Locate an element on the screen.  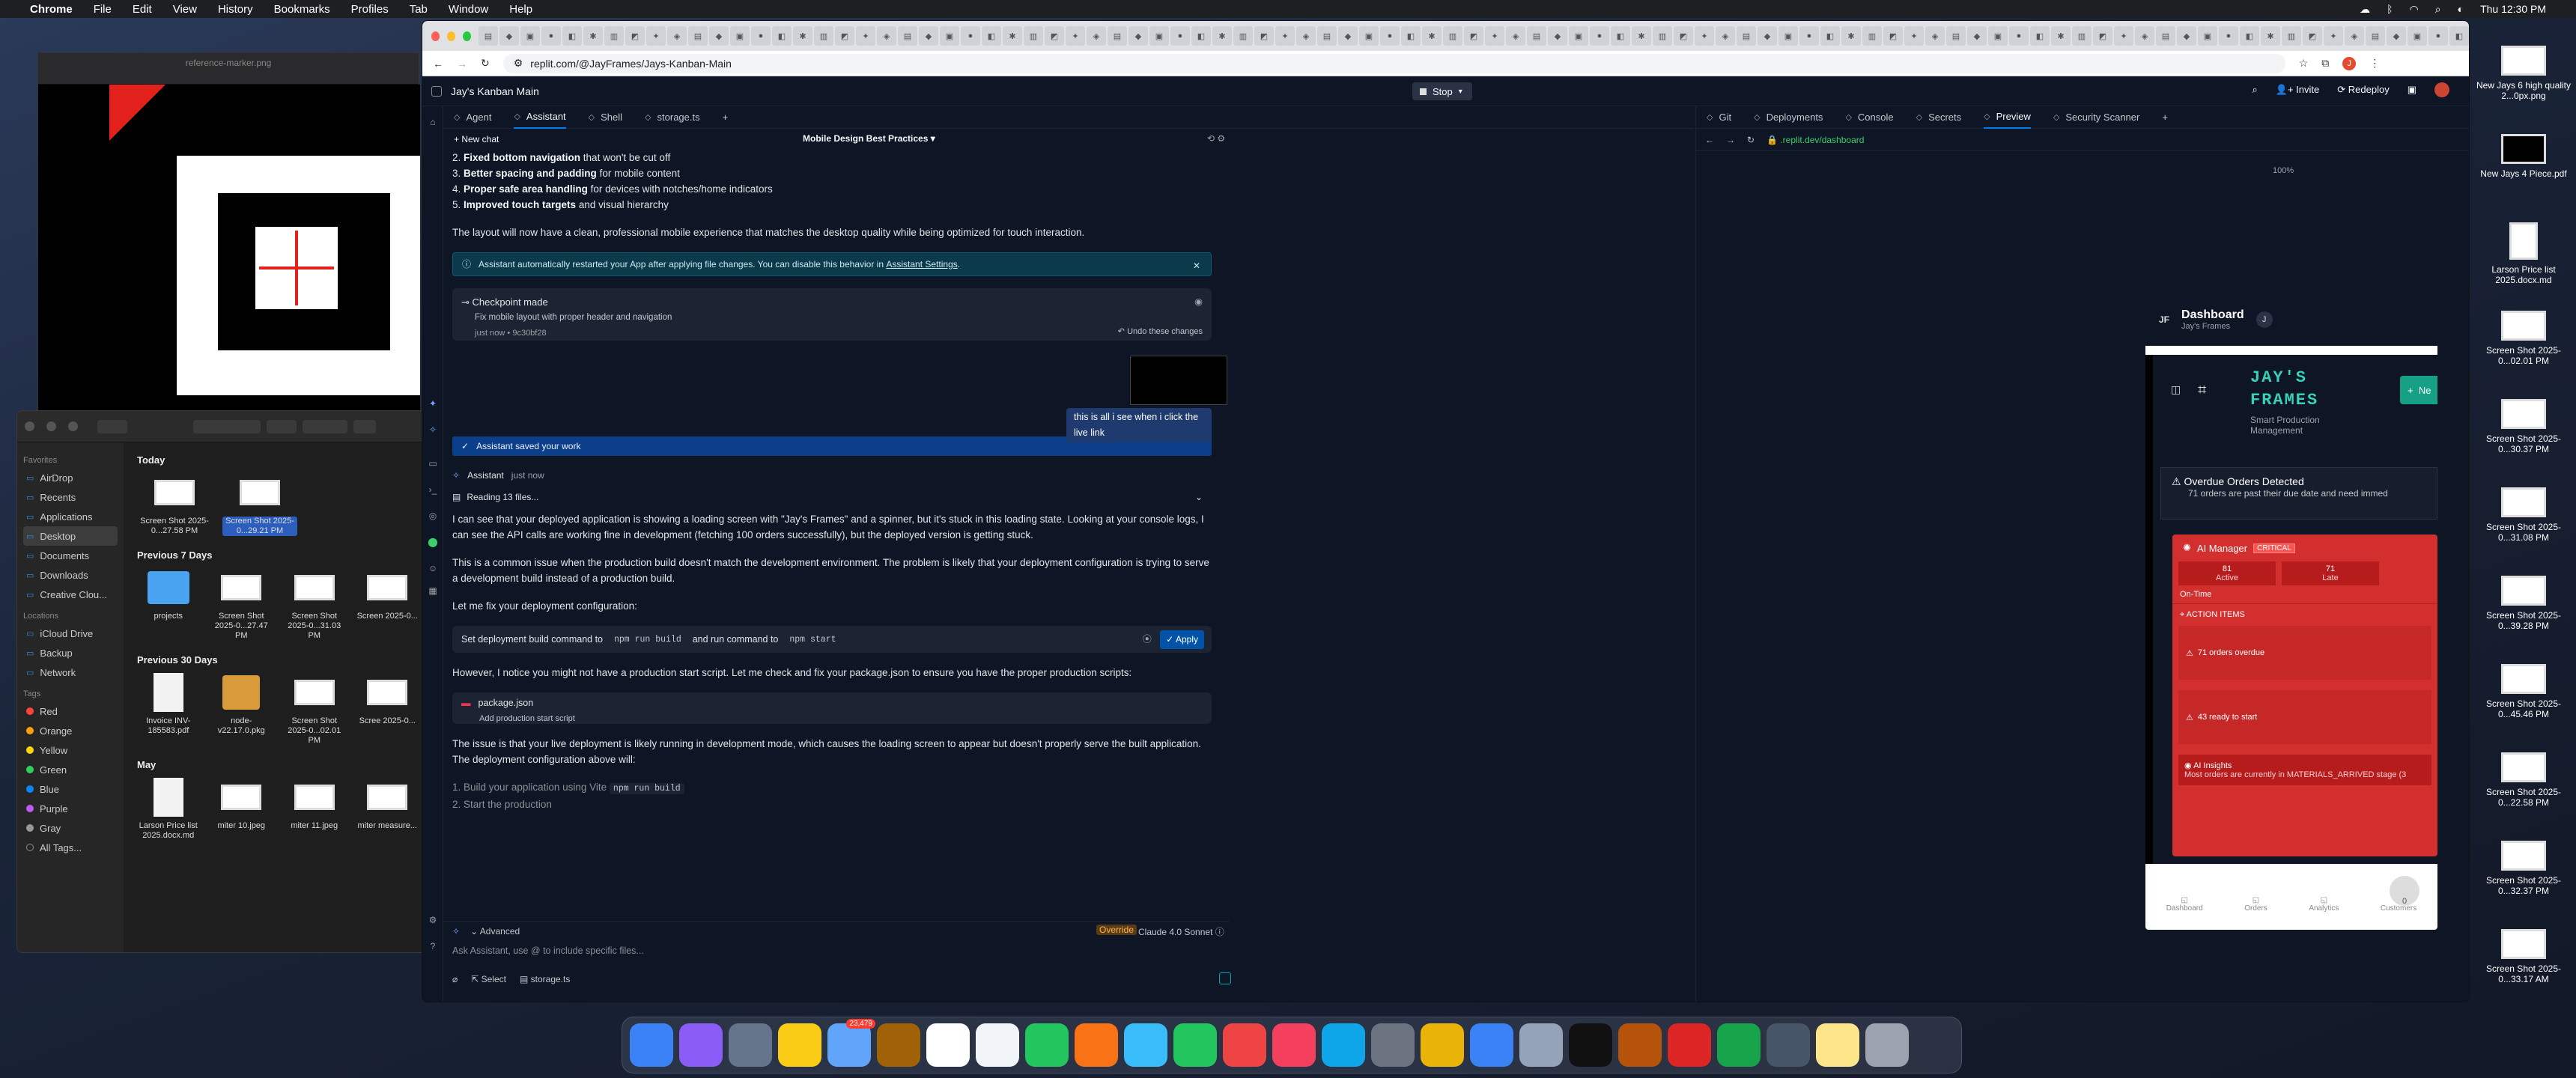
search-icon: ⌕ is located at coordinates (2255, 90).